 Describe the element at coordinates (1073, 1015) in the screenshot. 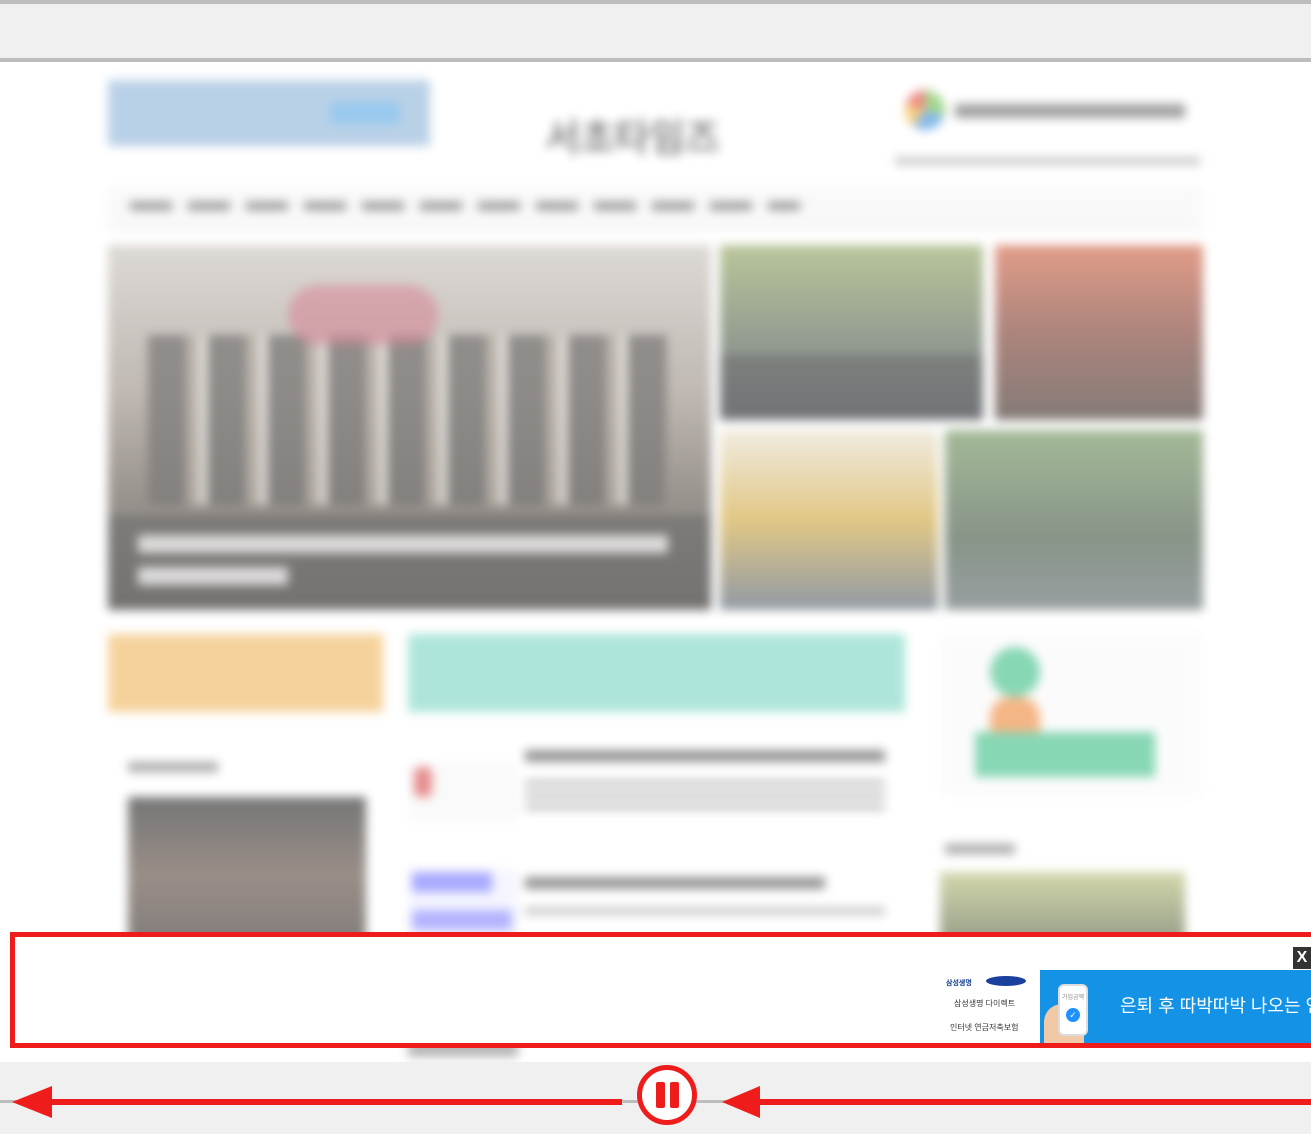

I see `check-icon: ✓` at that location.